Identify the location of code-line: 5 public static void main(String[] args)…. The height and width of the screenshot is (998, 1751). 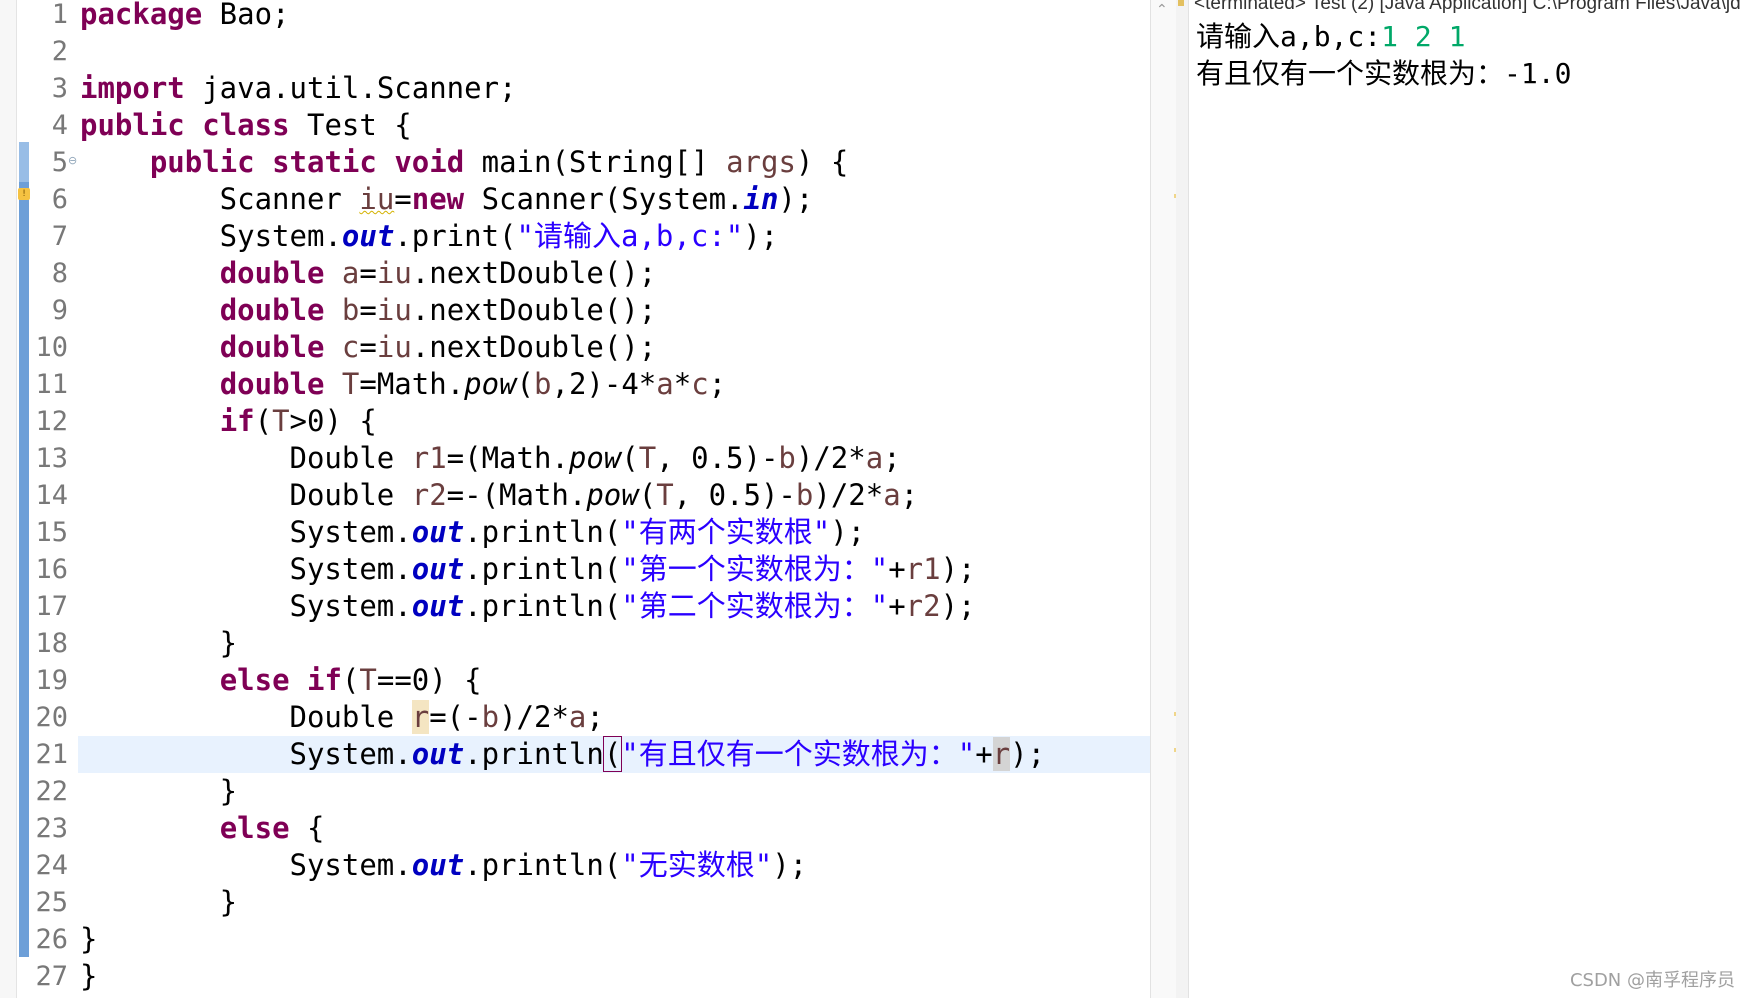
(575, 162).